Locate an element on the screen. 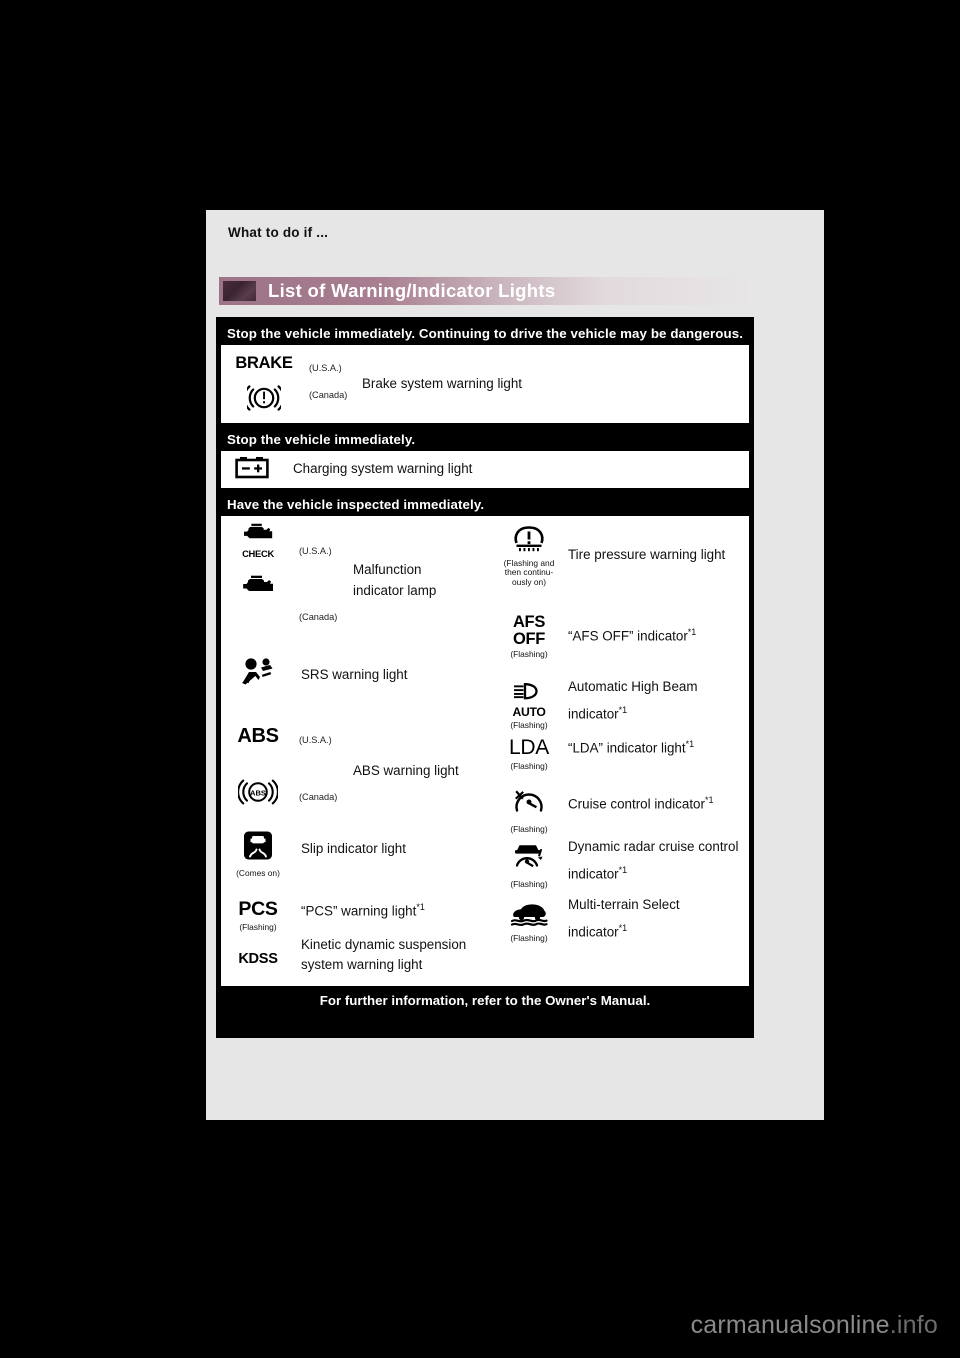 This screenshot has height=1358, width=960. multi-terrain-select-icon: (Flashing) is located at coordinates (529, 922).